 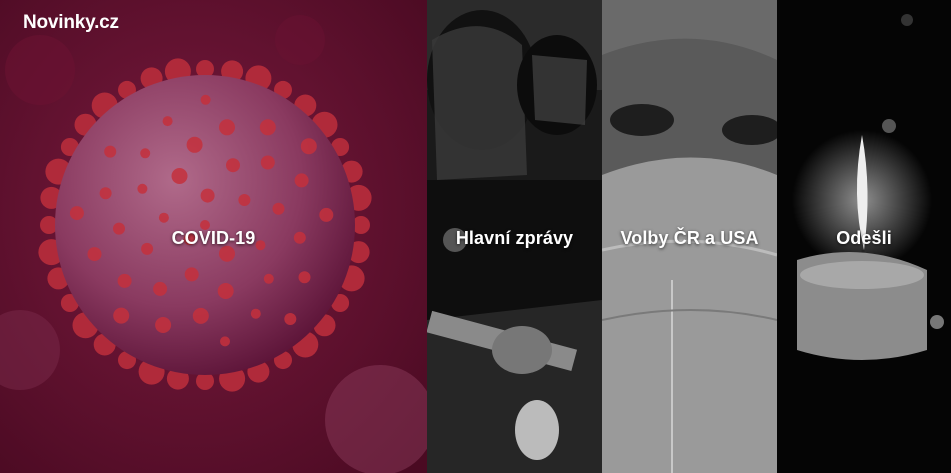 I want to click on panel-volby-label: Volby ČR a USA, so click(x=689, y=238).